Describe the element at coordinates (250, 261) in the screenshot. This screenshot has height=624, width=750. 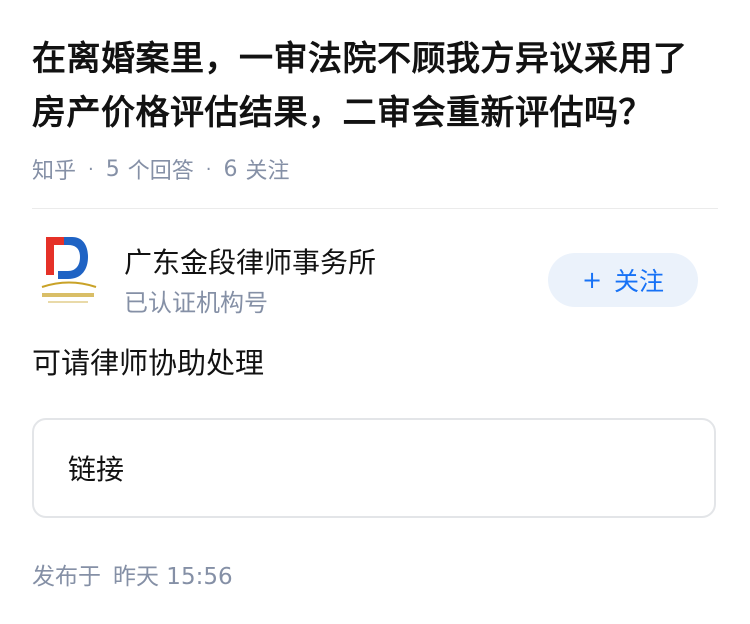
I see `author-name: 广东金段律师事务所` at that location.